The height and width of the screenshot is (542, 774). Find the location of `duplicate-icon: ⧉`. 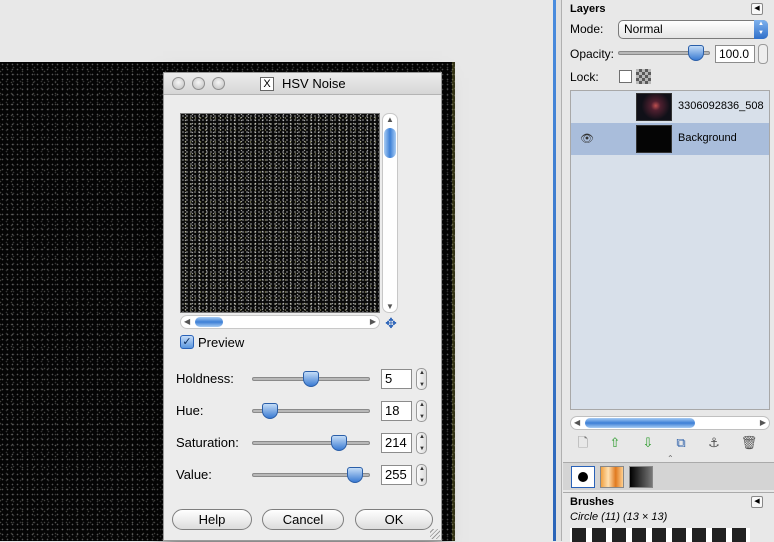

duplicate-icon: ⧉ is located at coordinates (681, 443).